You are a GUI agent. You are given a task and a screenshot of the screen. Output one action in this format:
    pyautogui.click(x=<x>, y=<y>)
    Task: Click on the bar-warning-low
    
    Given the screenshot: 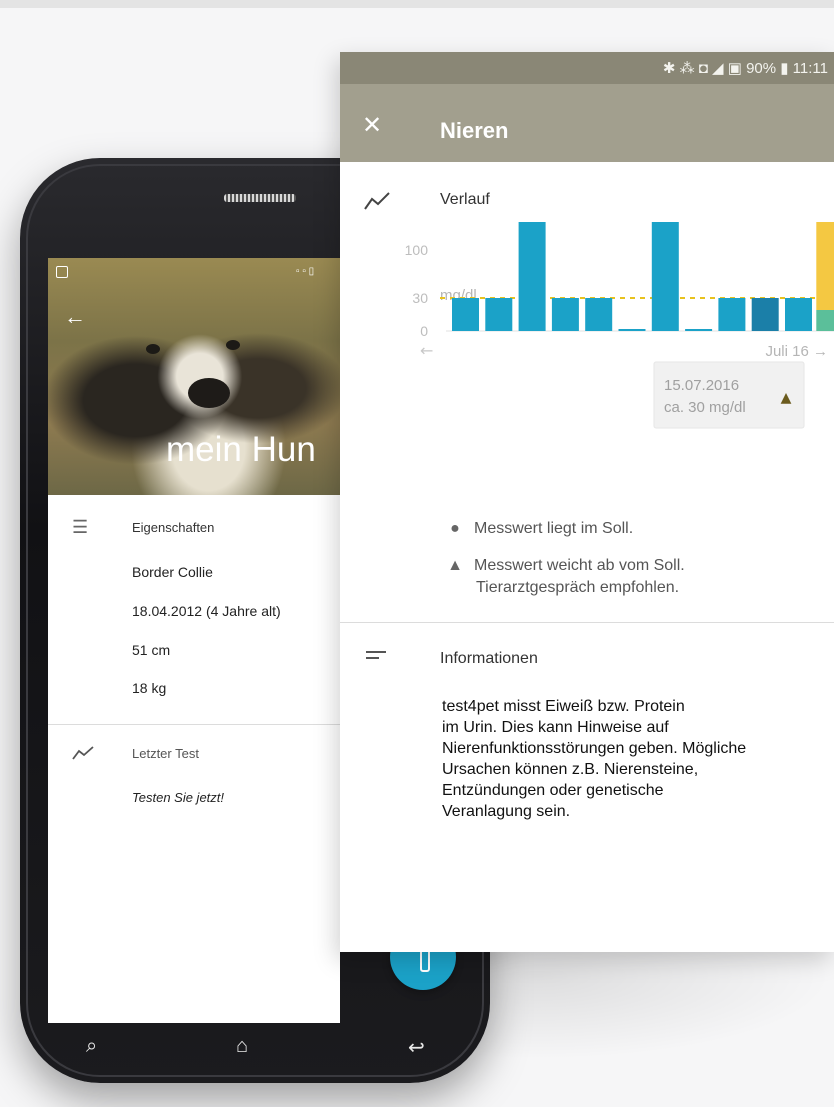 What is the action you would take?
    pyautogui.click(x=825, y=320)
    